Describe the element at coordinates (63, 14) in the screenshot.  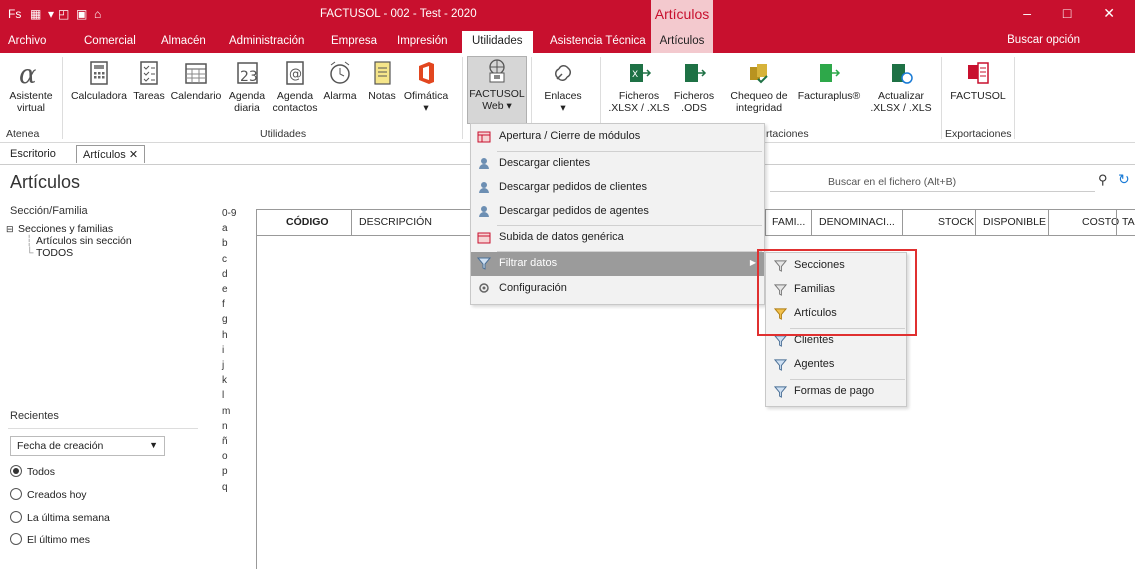
I see `folder-quick-icon: ◰` at that location.